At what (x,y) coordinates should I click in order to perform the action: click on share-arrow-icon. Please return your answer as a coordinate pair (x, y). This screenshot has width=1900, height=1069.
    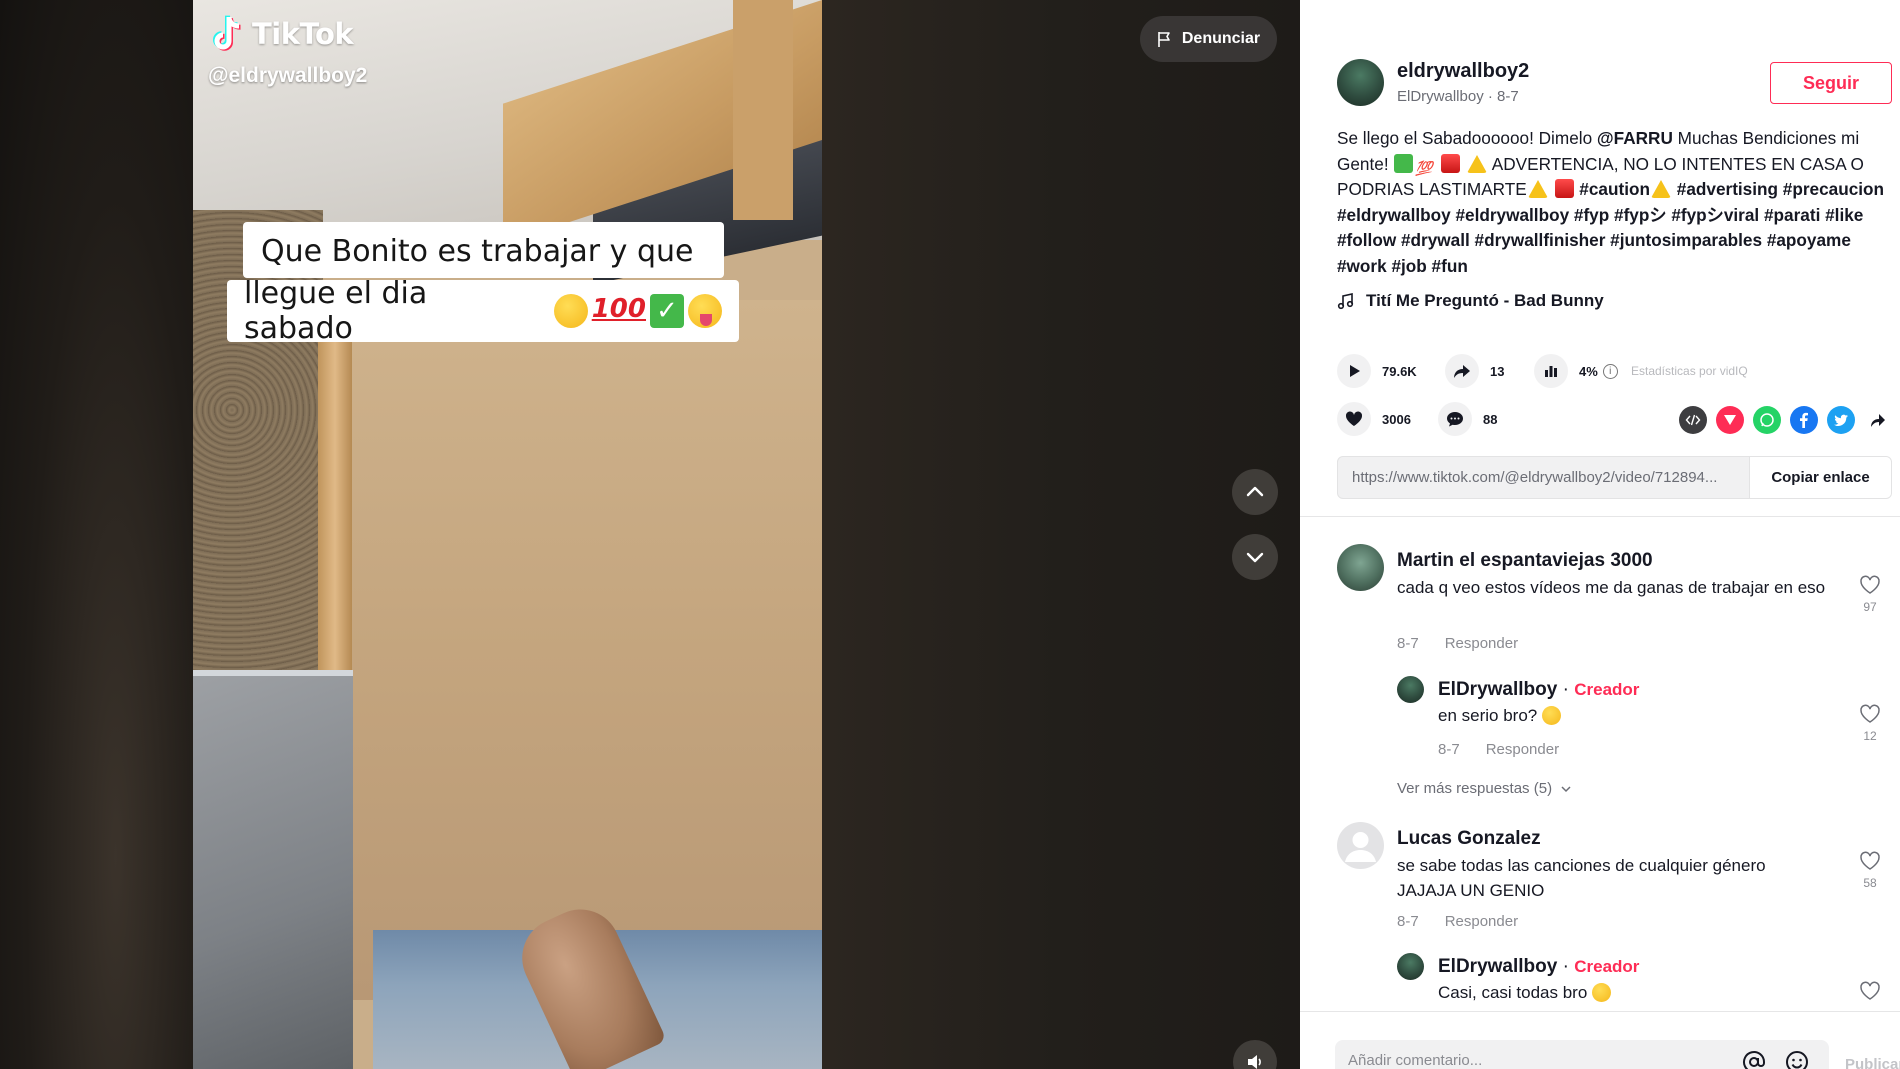
    Looking at the image, I should click on (1878, 420).